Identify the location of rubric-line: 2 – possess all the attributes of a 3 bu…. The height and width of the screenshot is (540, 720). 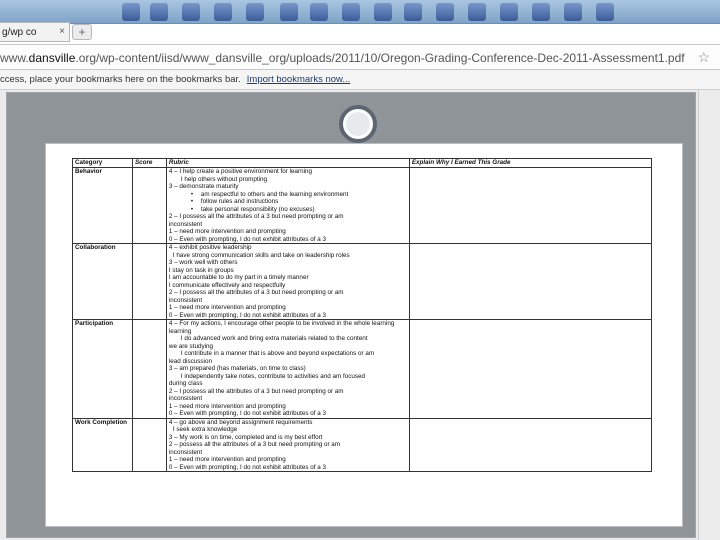
(254, 444).